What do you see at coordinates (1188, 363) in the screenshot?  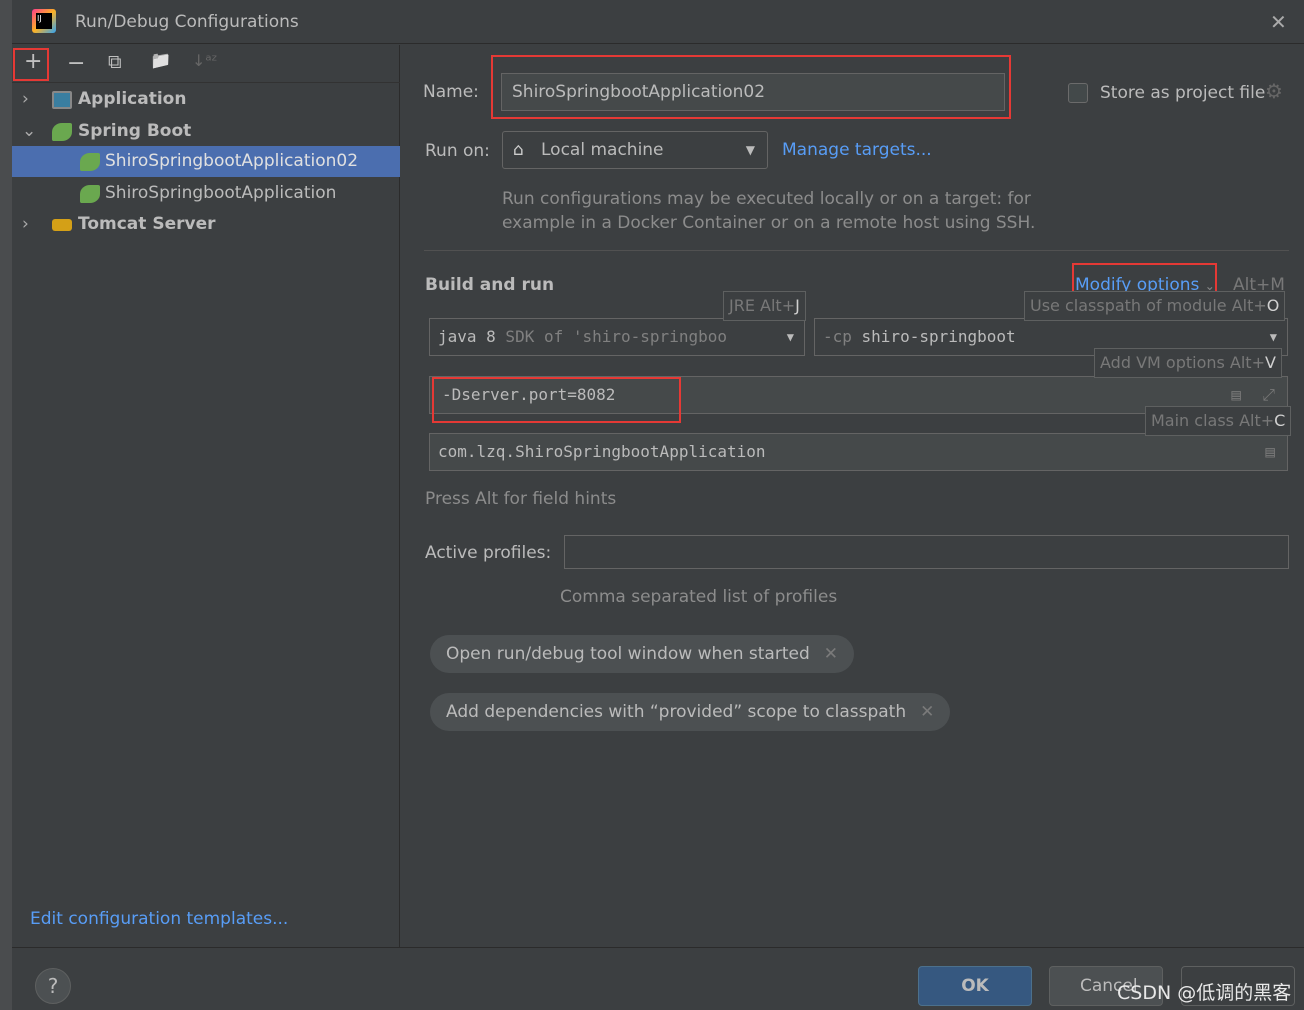 I see `vm-options-hint: Add VM options Alt+V` at bounding box center [1188, 363].